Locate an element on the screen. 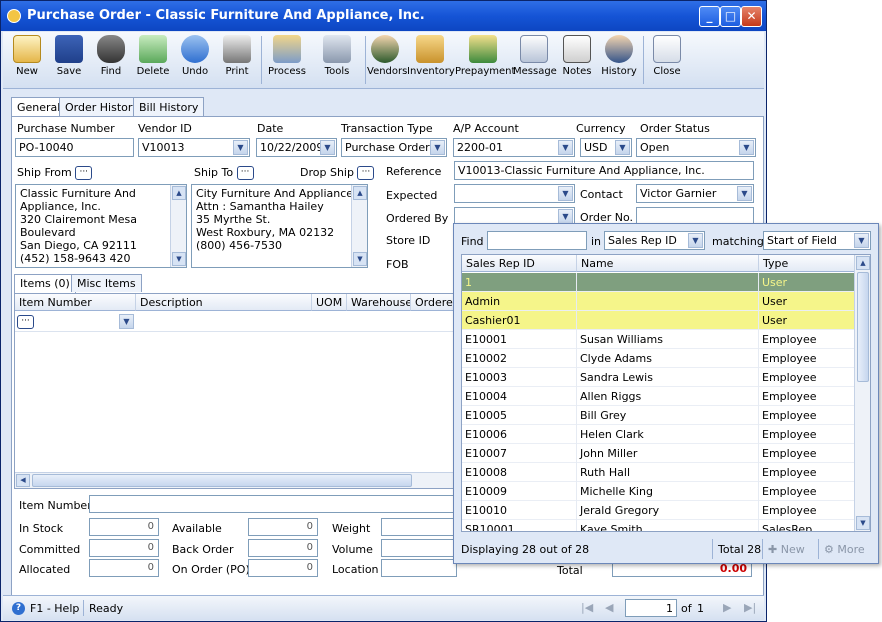 The width and height of the screenshot is (882, 622). vendors-button: Vendors is located at coordinates (387, 61).